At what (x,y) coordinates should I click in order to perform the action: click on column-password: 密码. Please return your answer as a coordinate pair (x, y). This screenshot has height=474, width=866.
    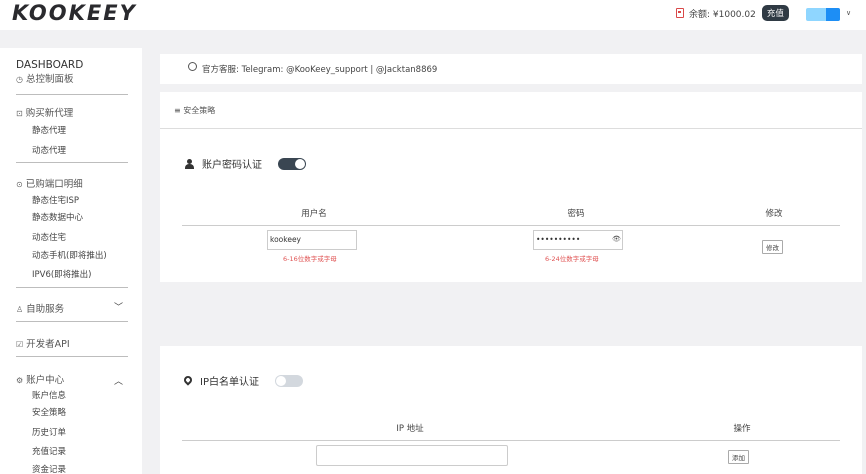
    Looking at the image, I should click on (576, 214).